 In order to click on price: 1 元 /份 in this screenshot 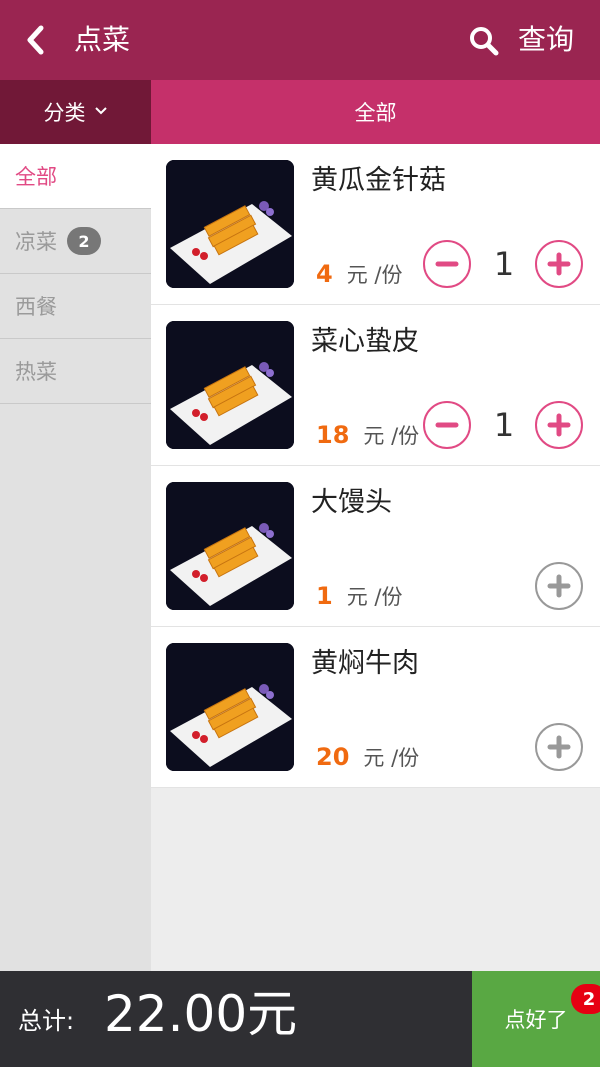, I will do `click(359, 598)`.